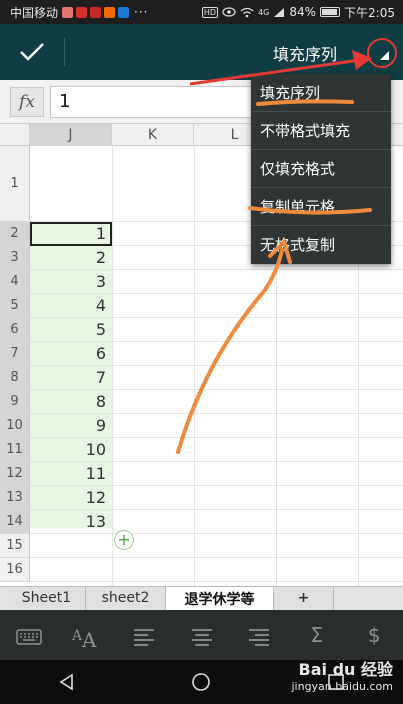  What do you see at coordinates (70, 330) in the screenshot?
I see `cell-value: 5` at bounding box center [70, 330].